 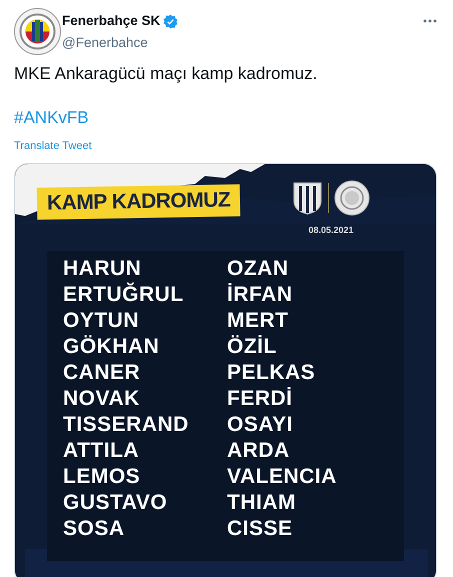 I want to click on hashtag-link: #ANKvFB, so click(x=51, y=117).